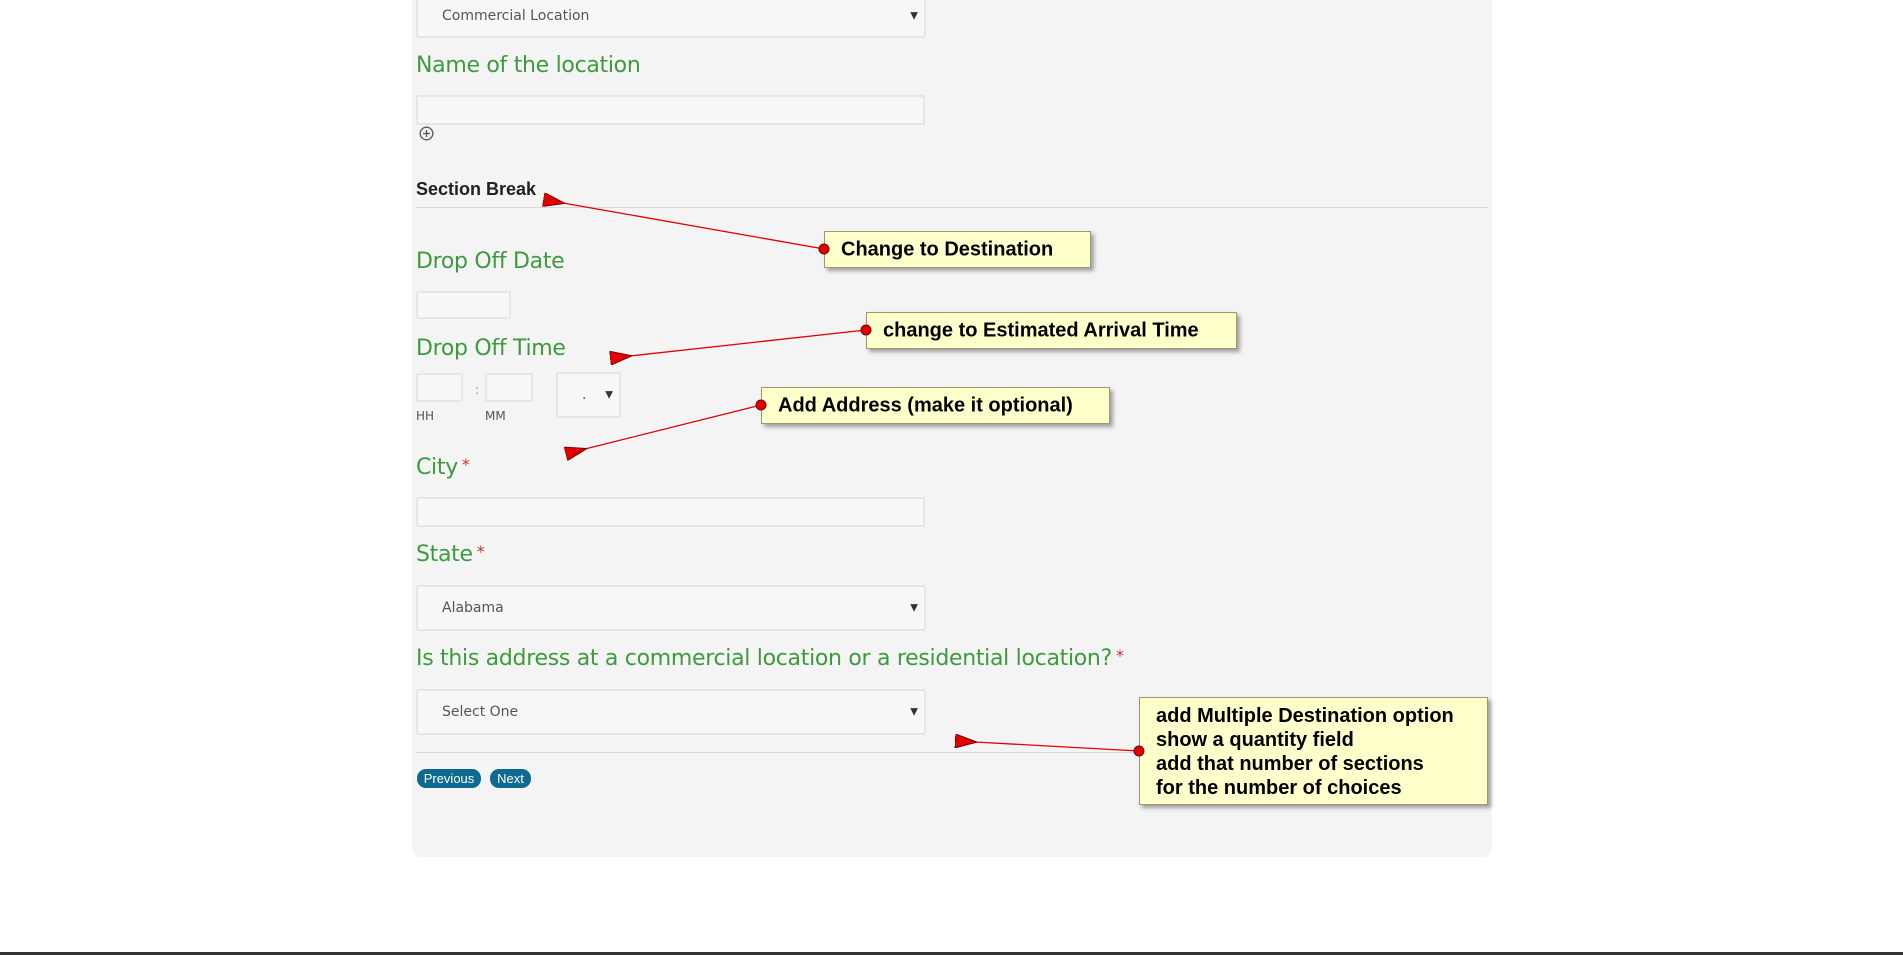  What do you see at coordinates (957, 249) in the screenshot?
I see `annotation-note-destination: Change to Destination` at bounding box center [957, 249].